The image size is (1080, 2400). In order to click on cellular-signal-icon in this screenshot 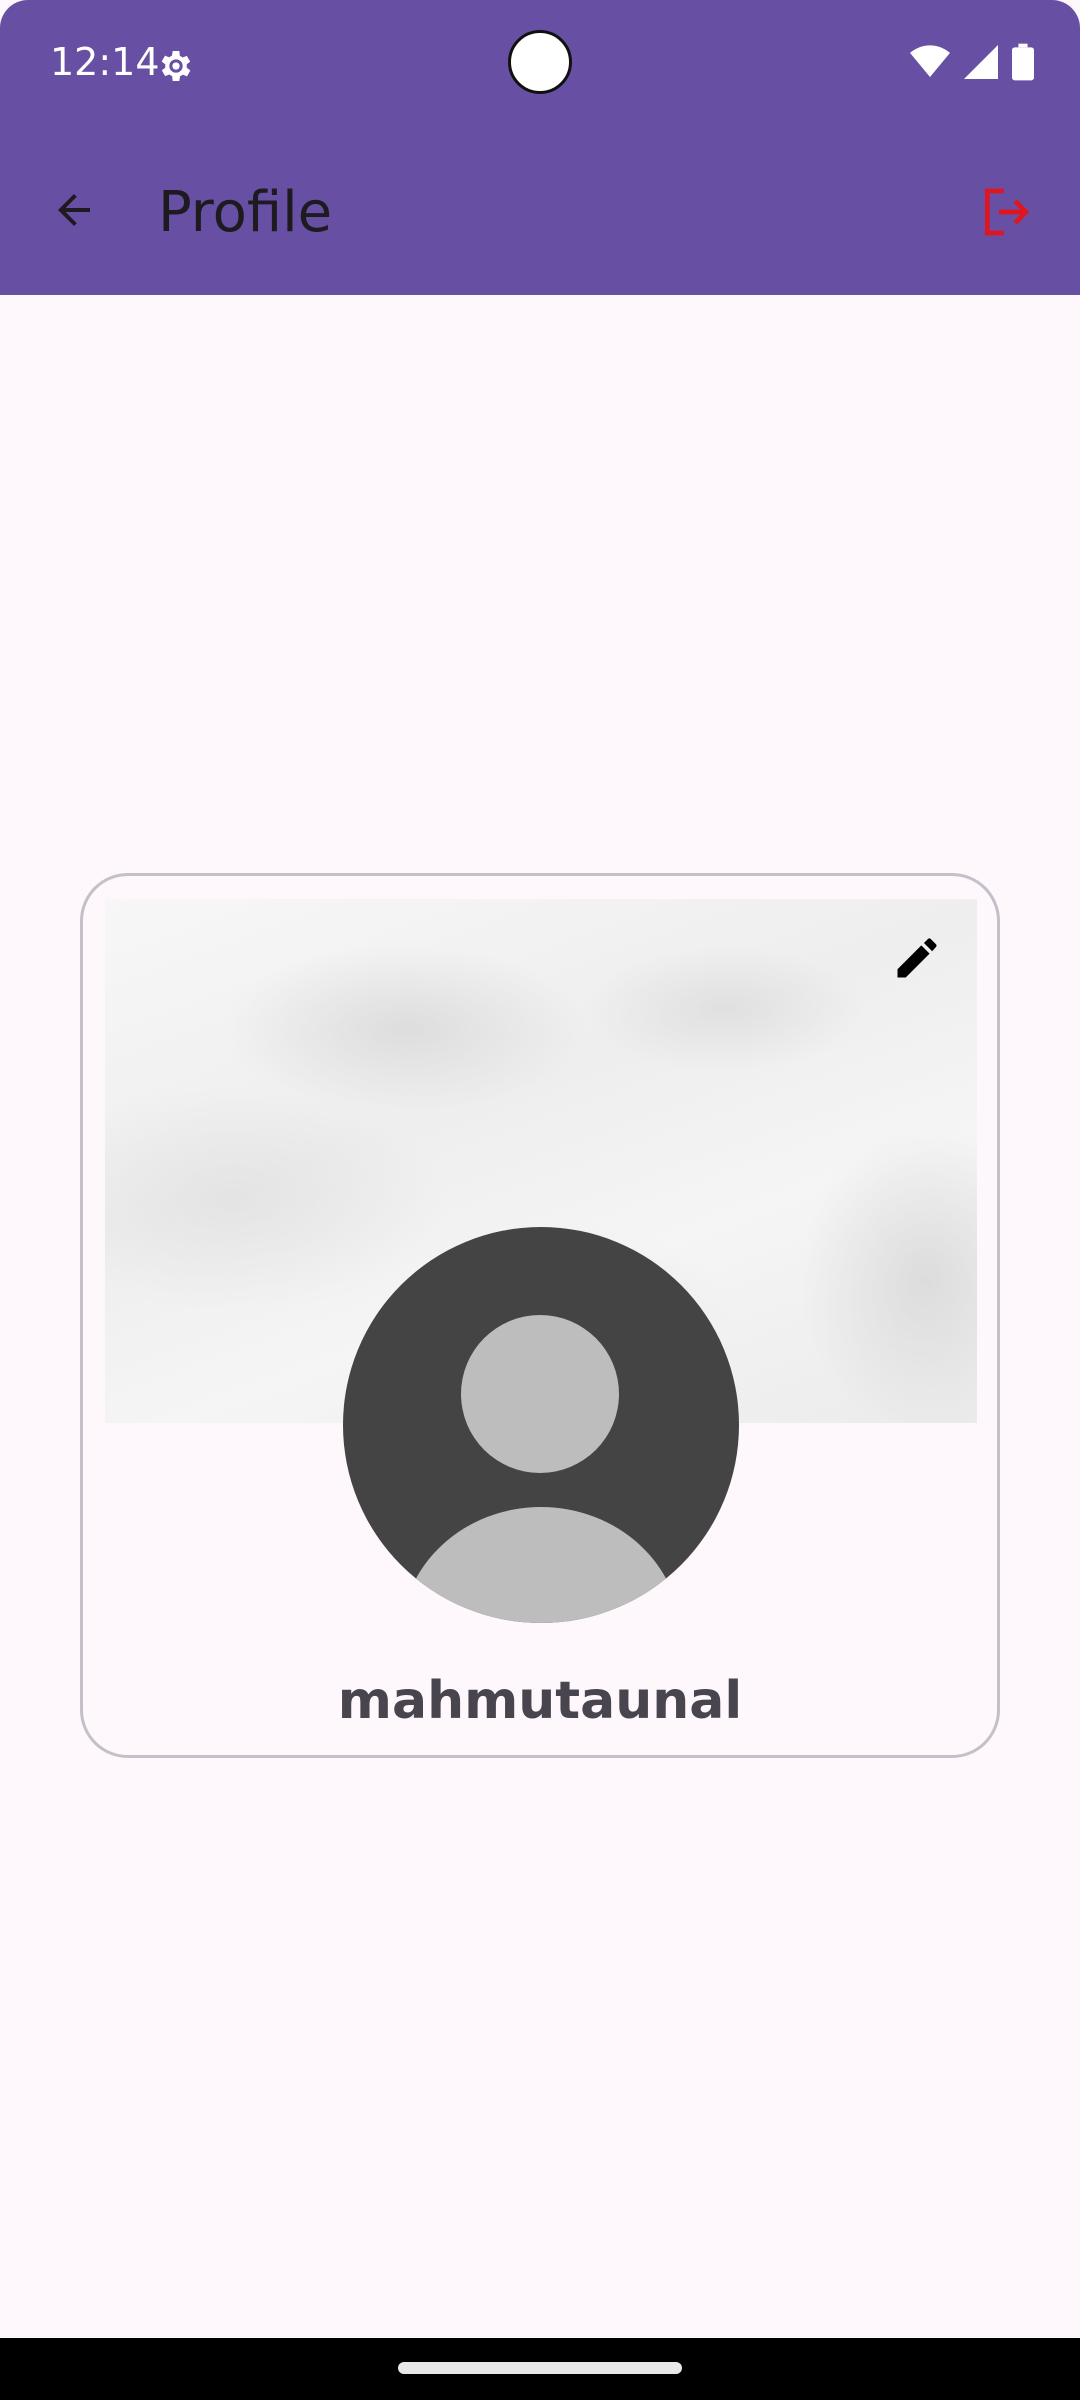, I will do `click(981, 64)`.